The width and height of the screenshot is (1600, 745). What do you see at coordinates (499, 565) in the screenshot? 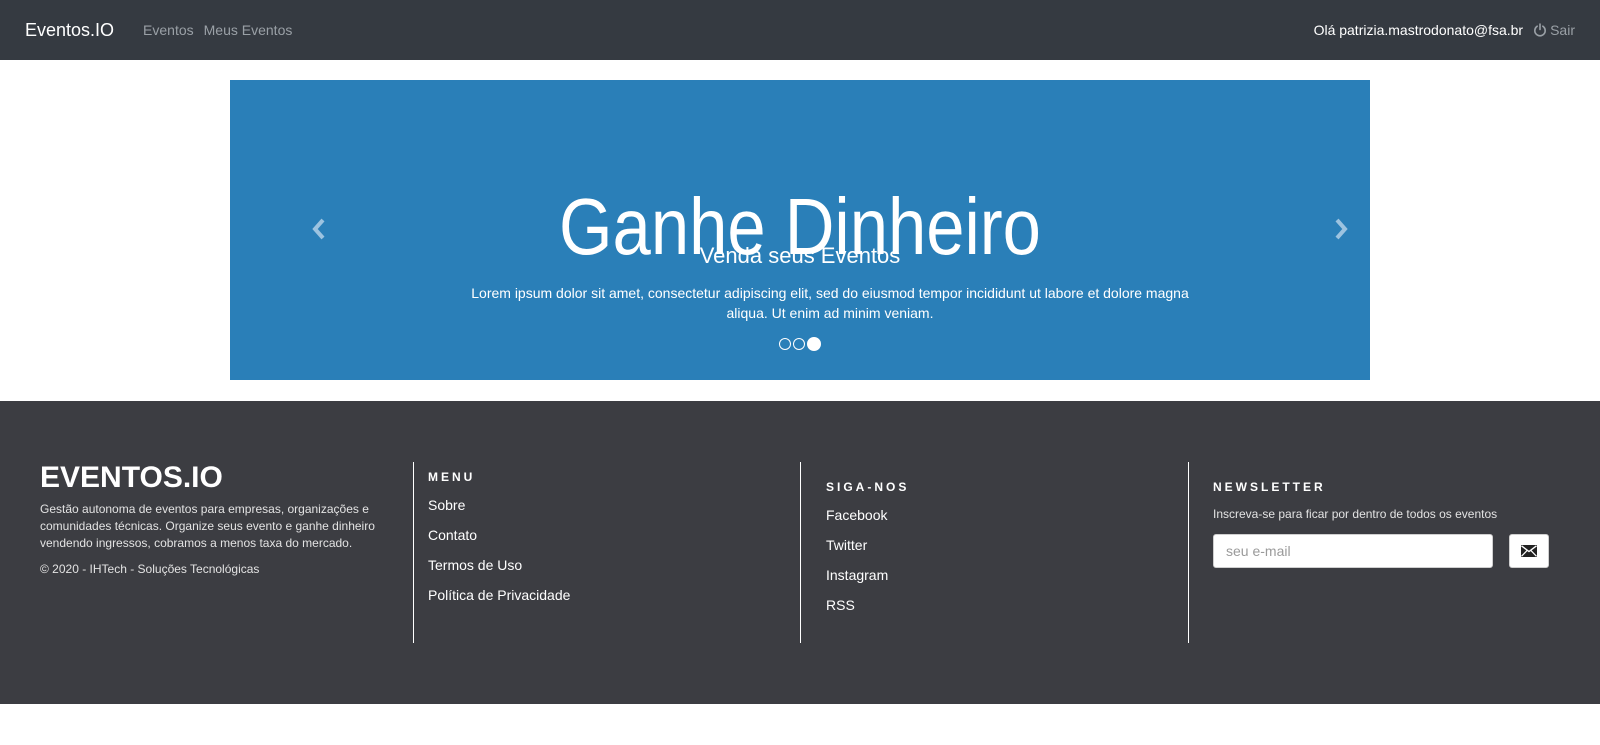
I see `footer-link-termos: Termos de Uso` at bounding box center [499, 565].